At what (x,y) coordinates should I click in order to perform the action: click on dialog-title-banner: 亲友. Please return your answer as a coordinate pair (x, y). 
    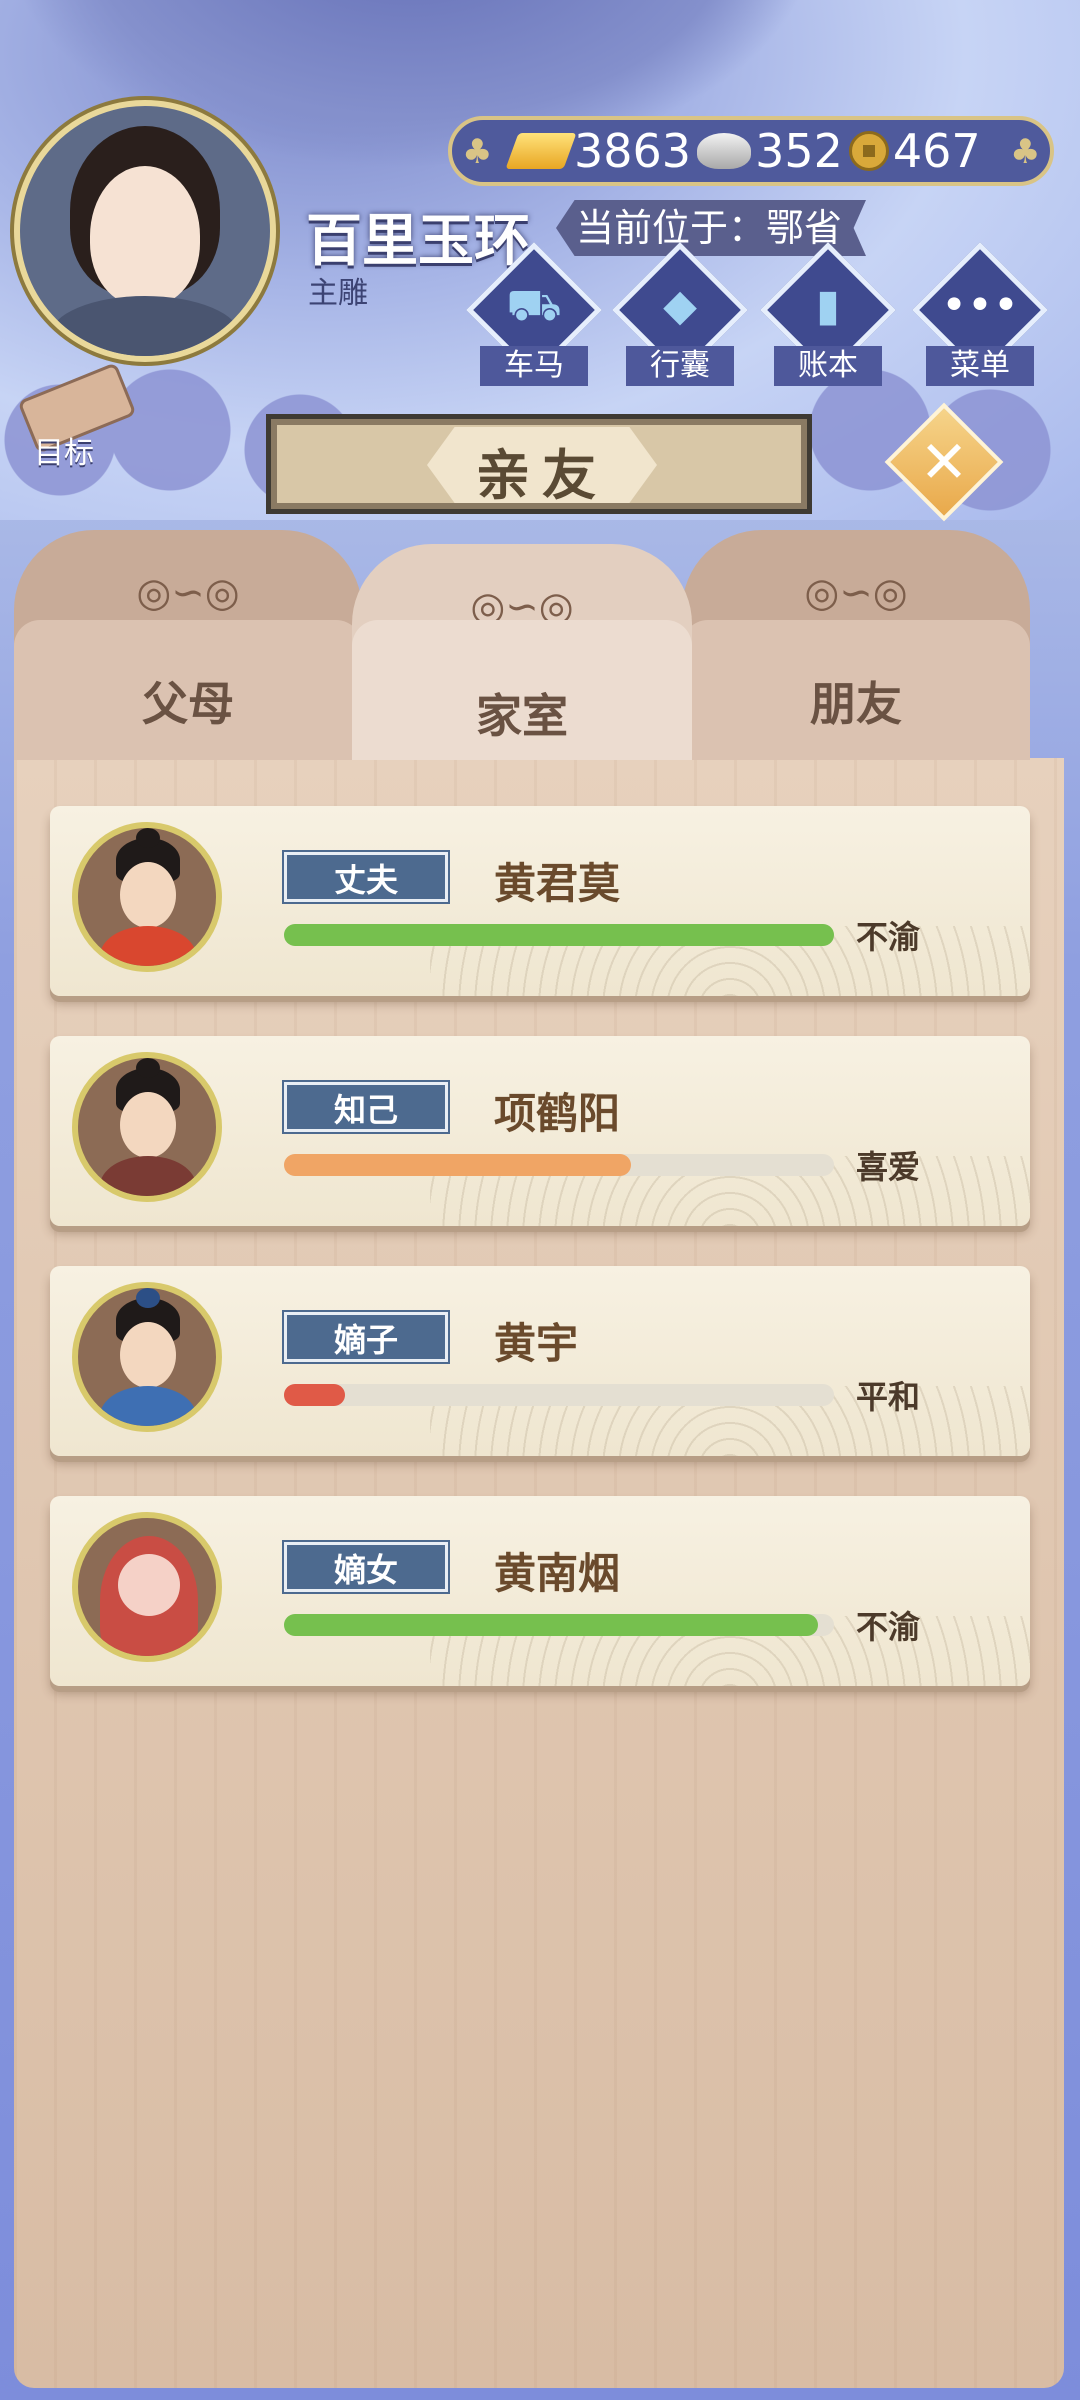
    Looking at the image, I should click on (539, 464).